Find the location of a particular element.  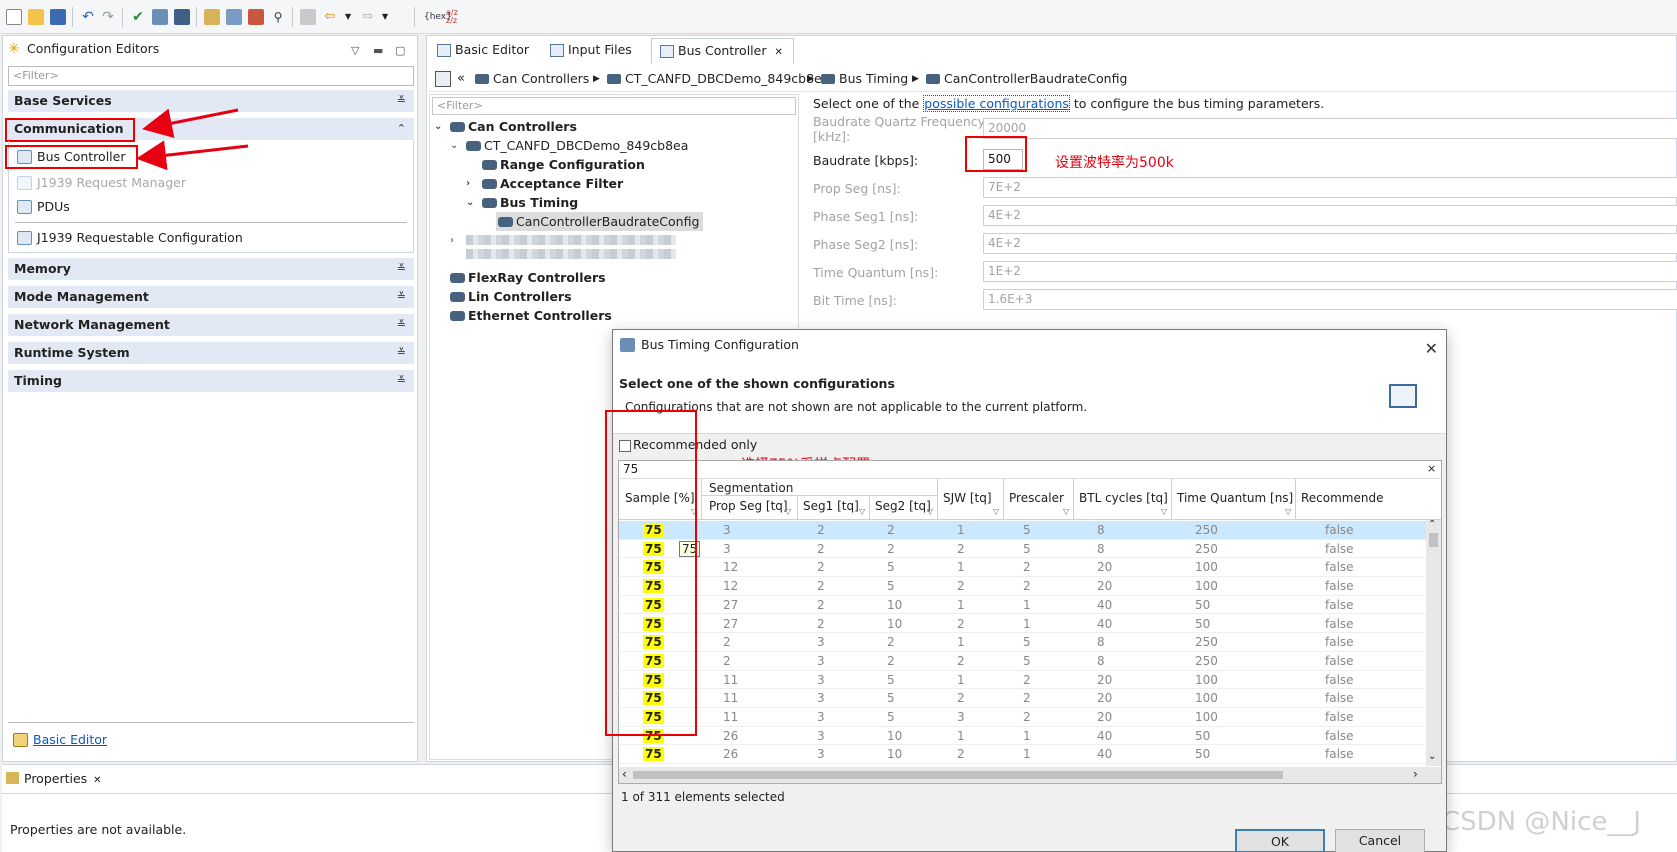

back-icon: ⇦ is located at coordinates (330, 17).